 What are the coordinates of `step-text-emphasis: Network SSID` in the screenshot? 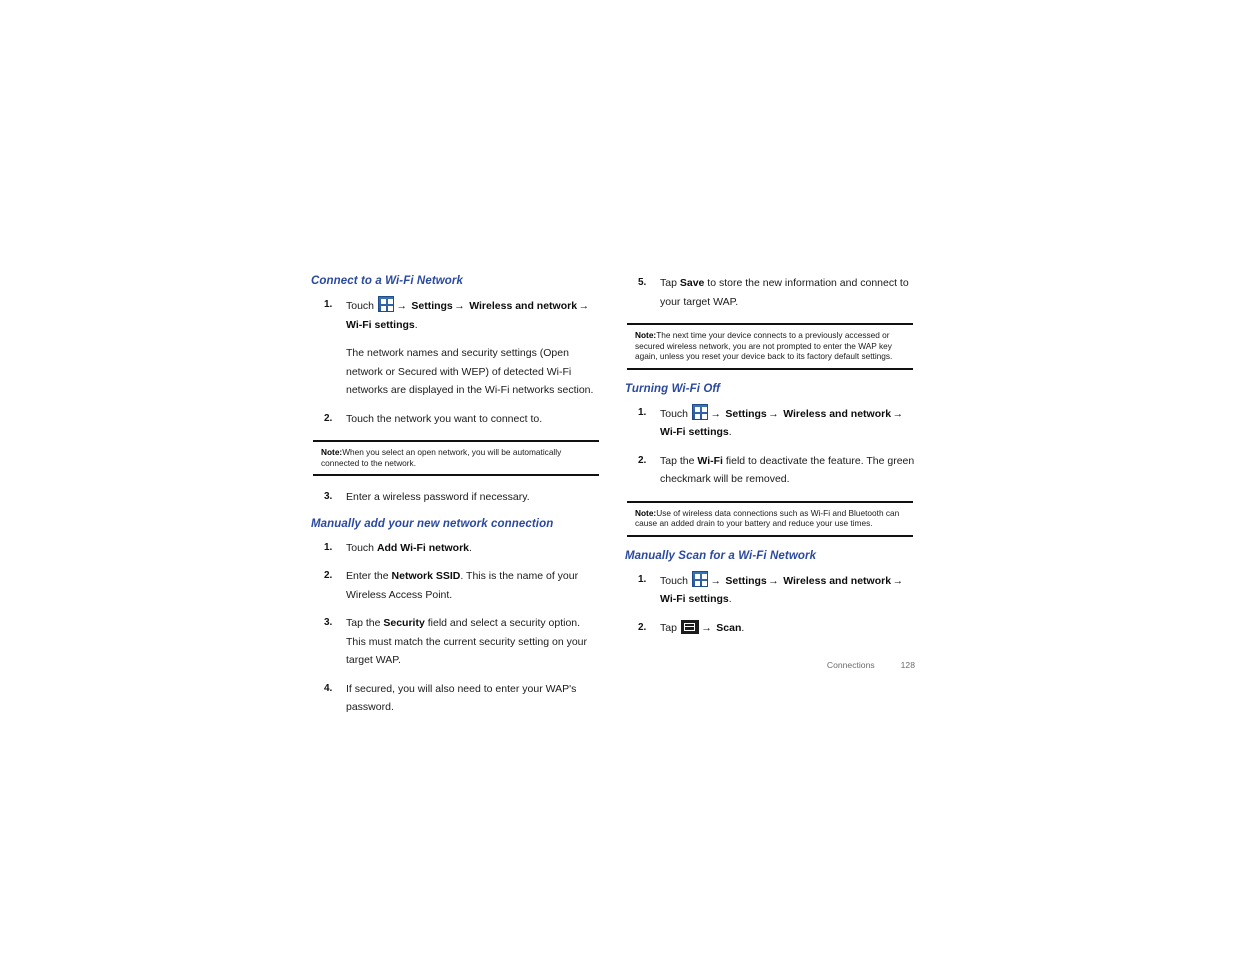 It's located at (426, 576).